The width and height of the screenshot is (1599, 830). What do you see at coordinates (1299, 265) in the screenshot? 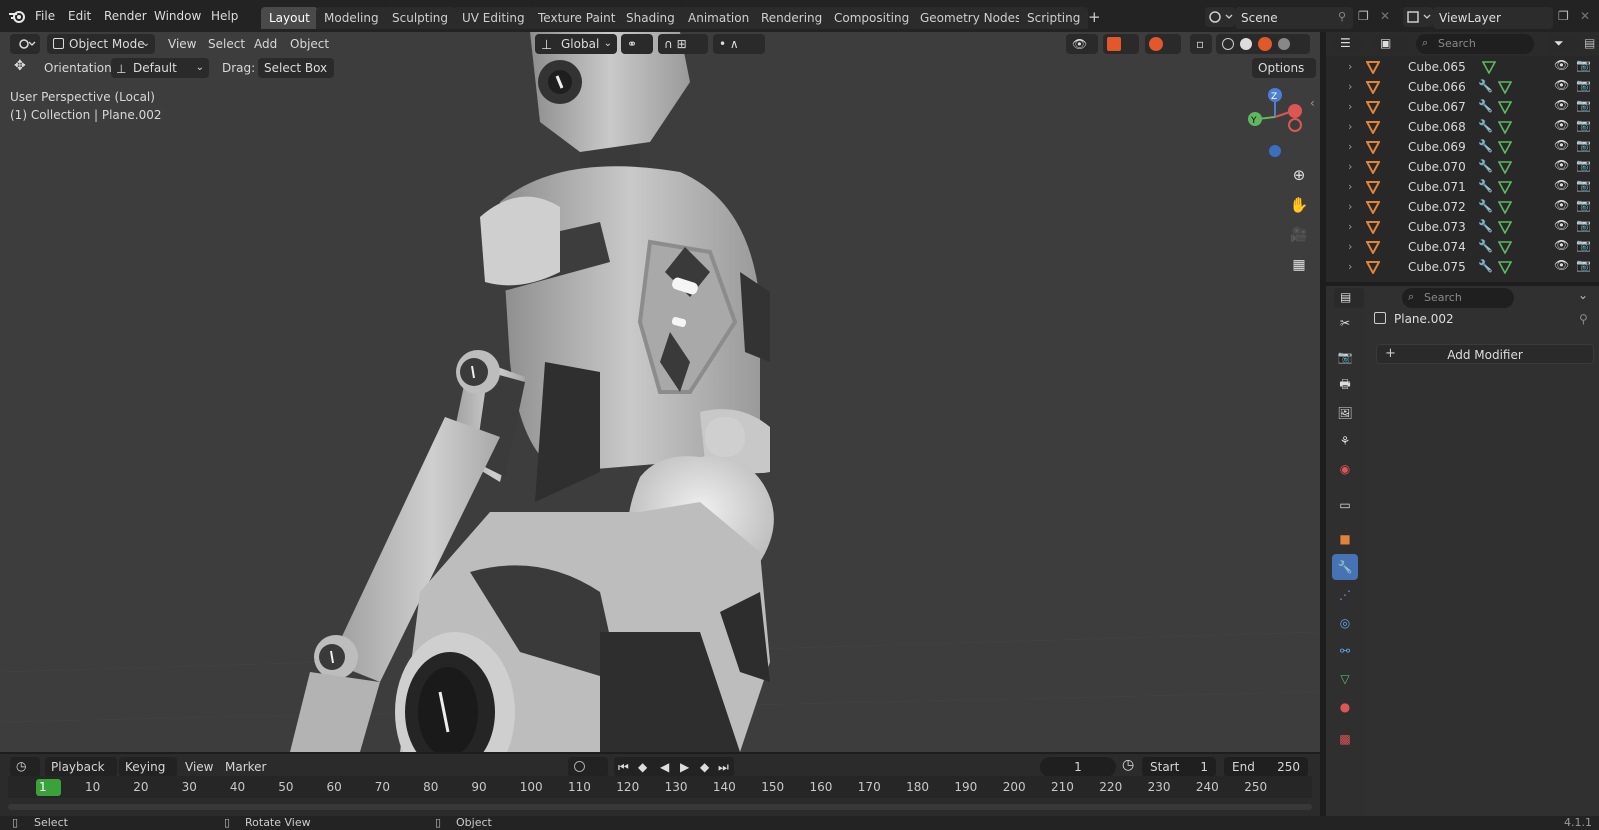
I see `perspective-toggle-icon: ▦` at bounding box center [1299, 265].